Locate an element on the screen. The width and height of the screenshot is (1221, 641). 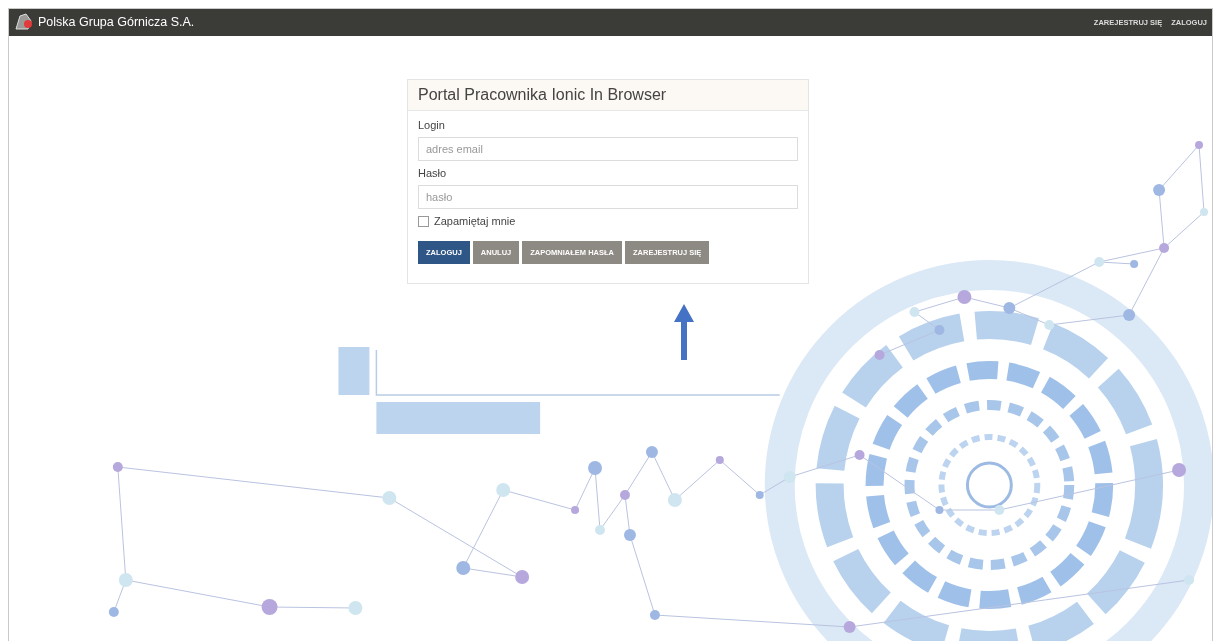
card-title: Portal Pracownika Ionic In Browser is located at coordinates (543, 95).